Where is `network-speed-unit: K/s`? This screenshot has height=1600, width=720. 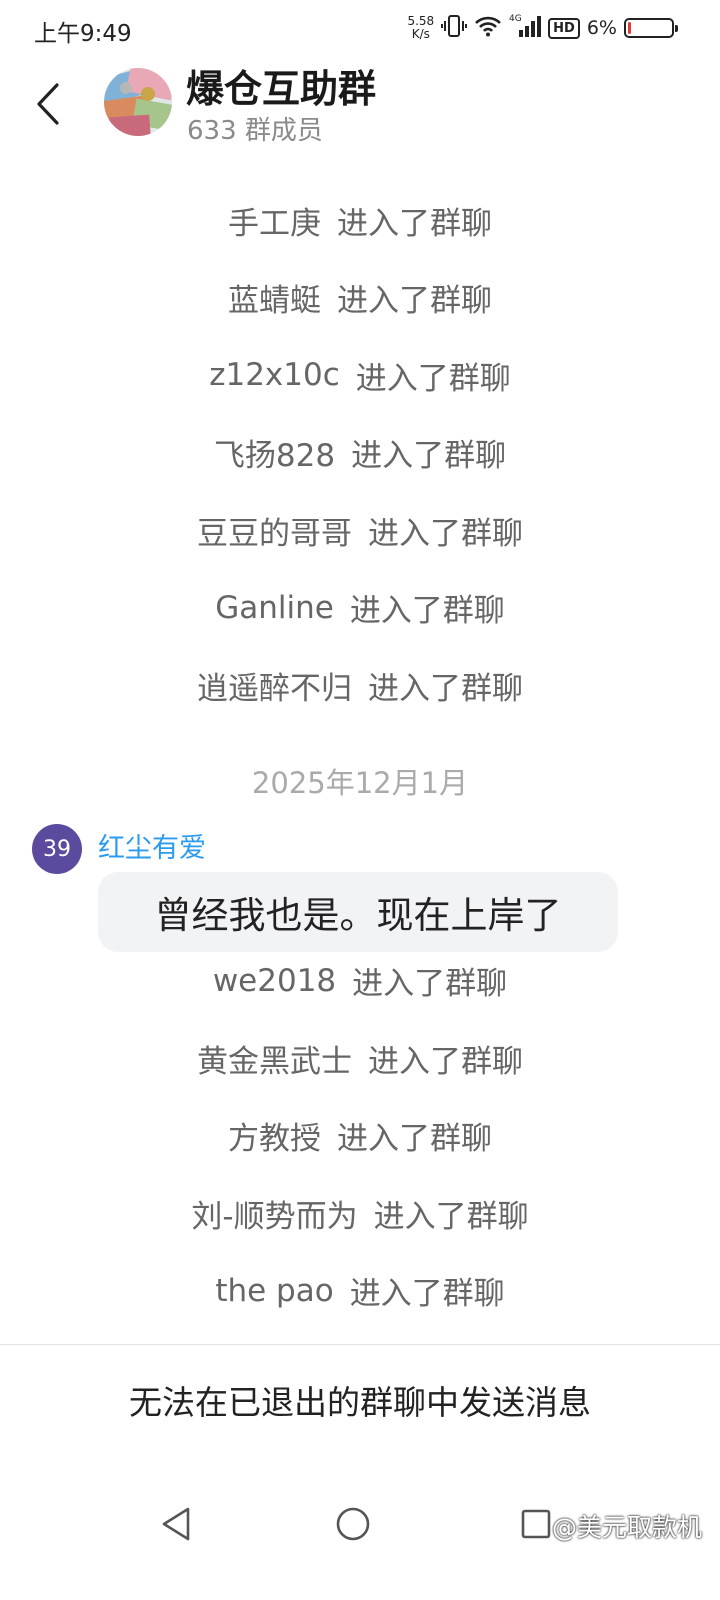 network-speed-unit: K/s is located at coordinates (420, 34).